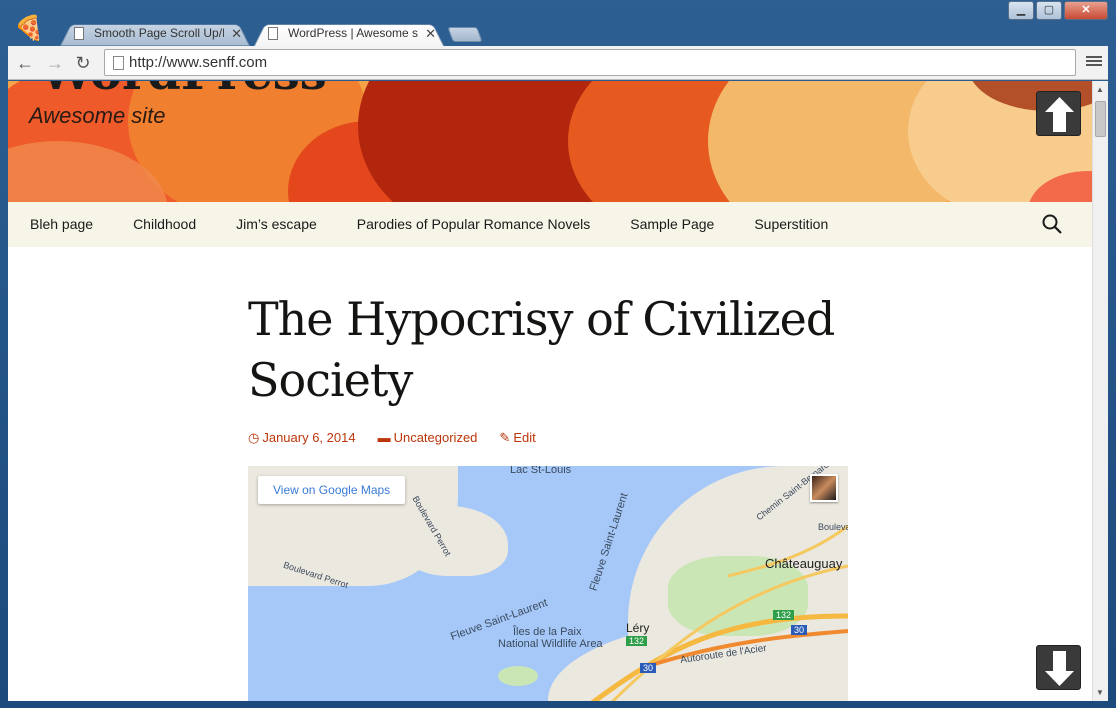 The image size is (1116, 708). I want to click on scroll-up-button, so click(1058, 113).